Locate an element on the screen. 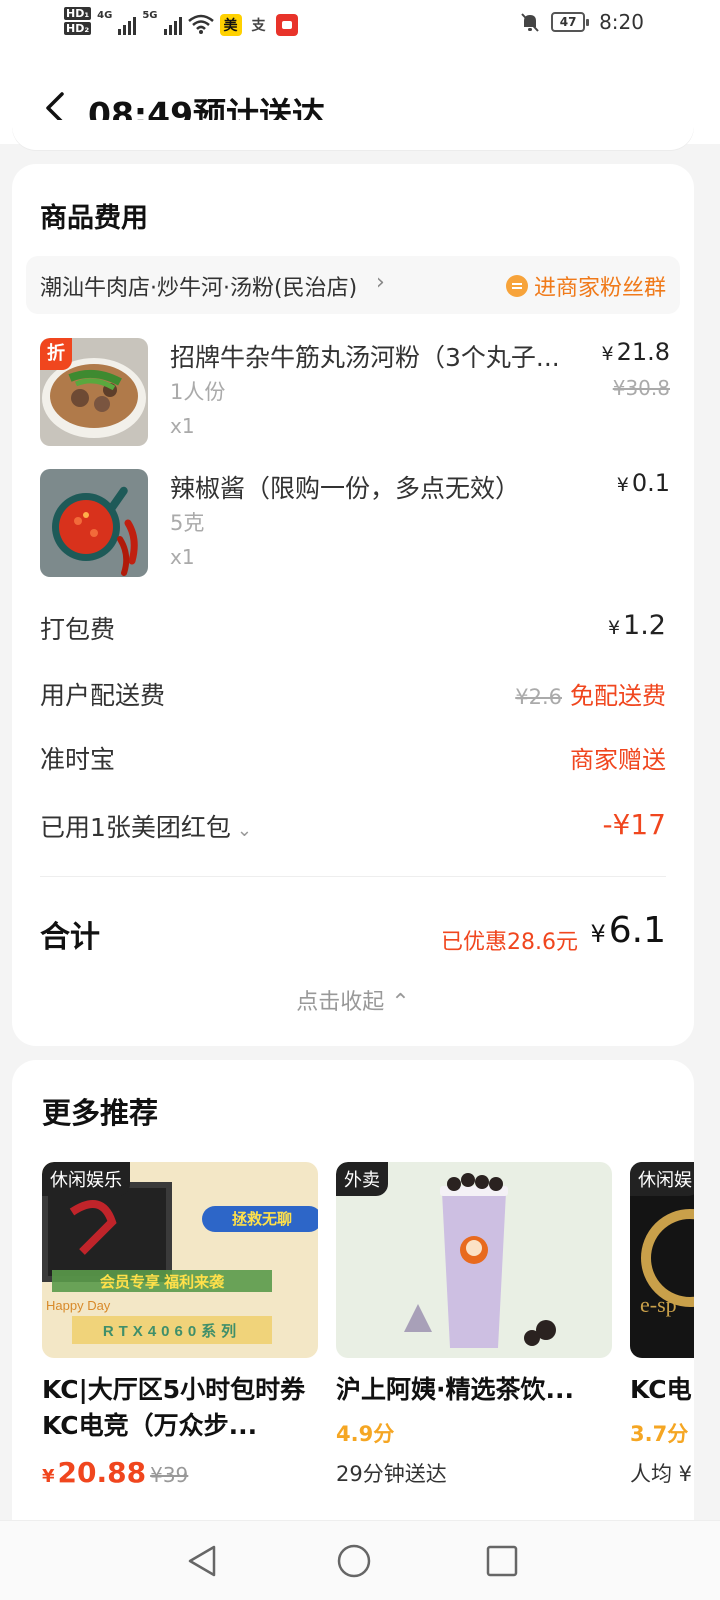 The image size is (720, 1600). mute-bell-icon is located at coordinates (530, 22).